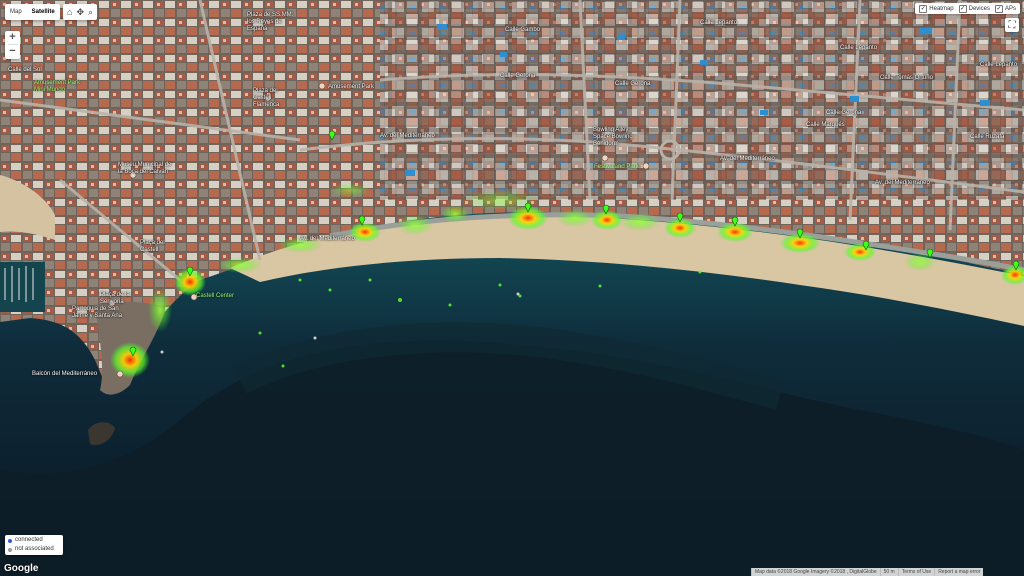 The image size is (1024, 576). I want to click on zoom-control: + −, so click(12, 45).